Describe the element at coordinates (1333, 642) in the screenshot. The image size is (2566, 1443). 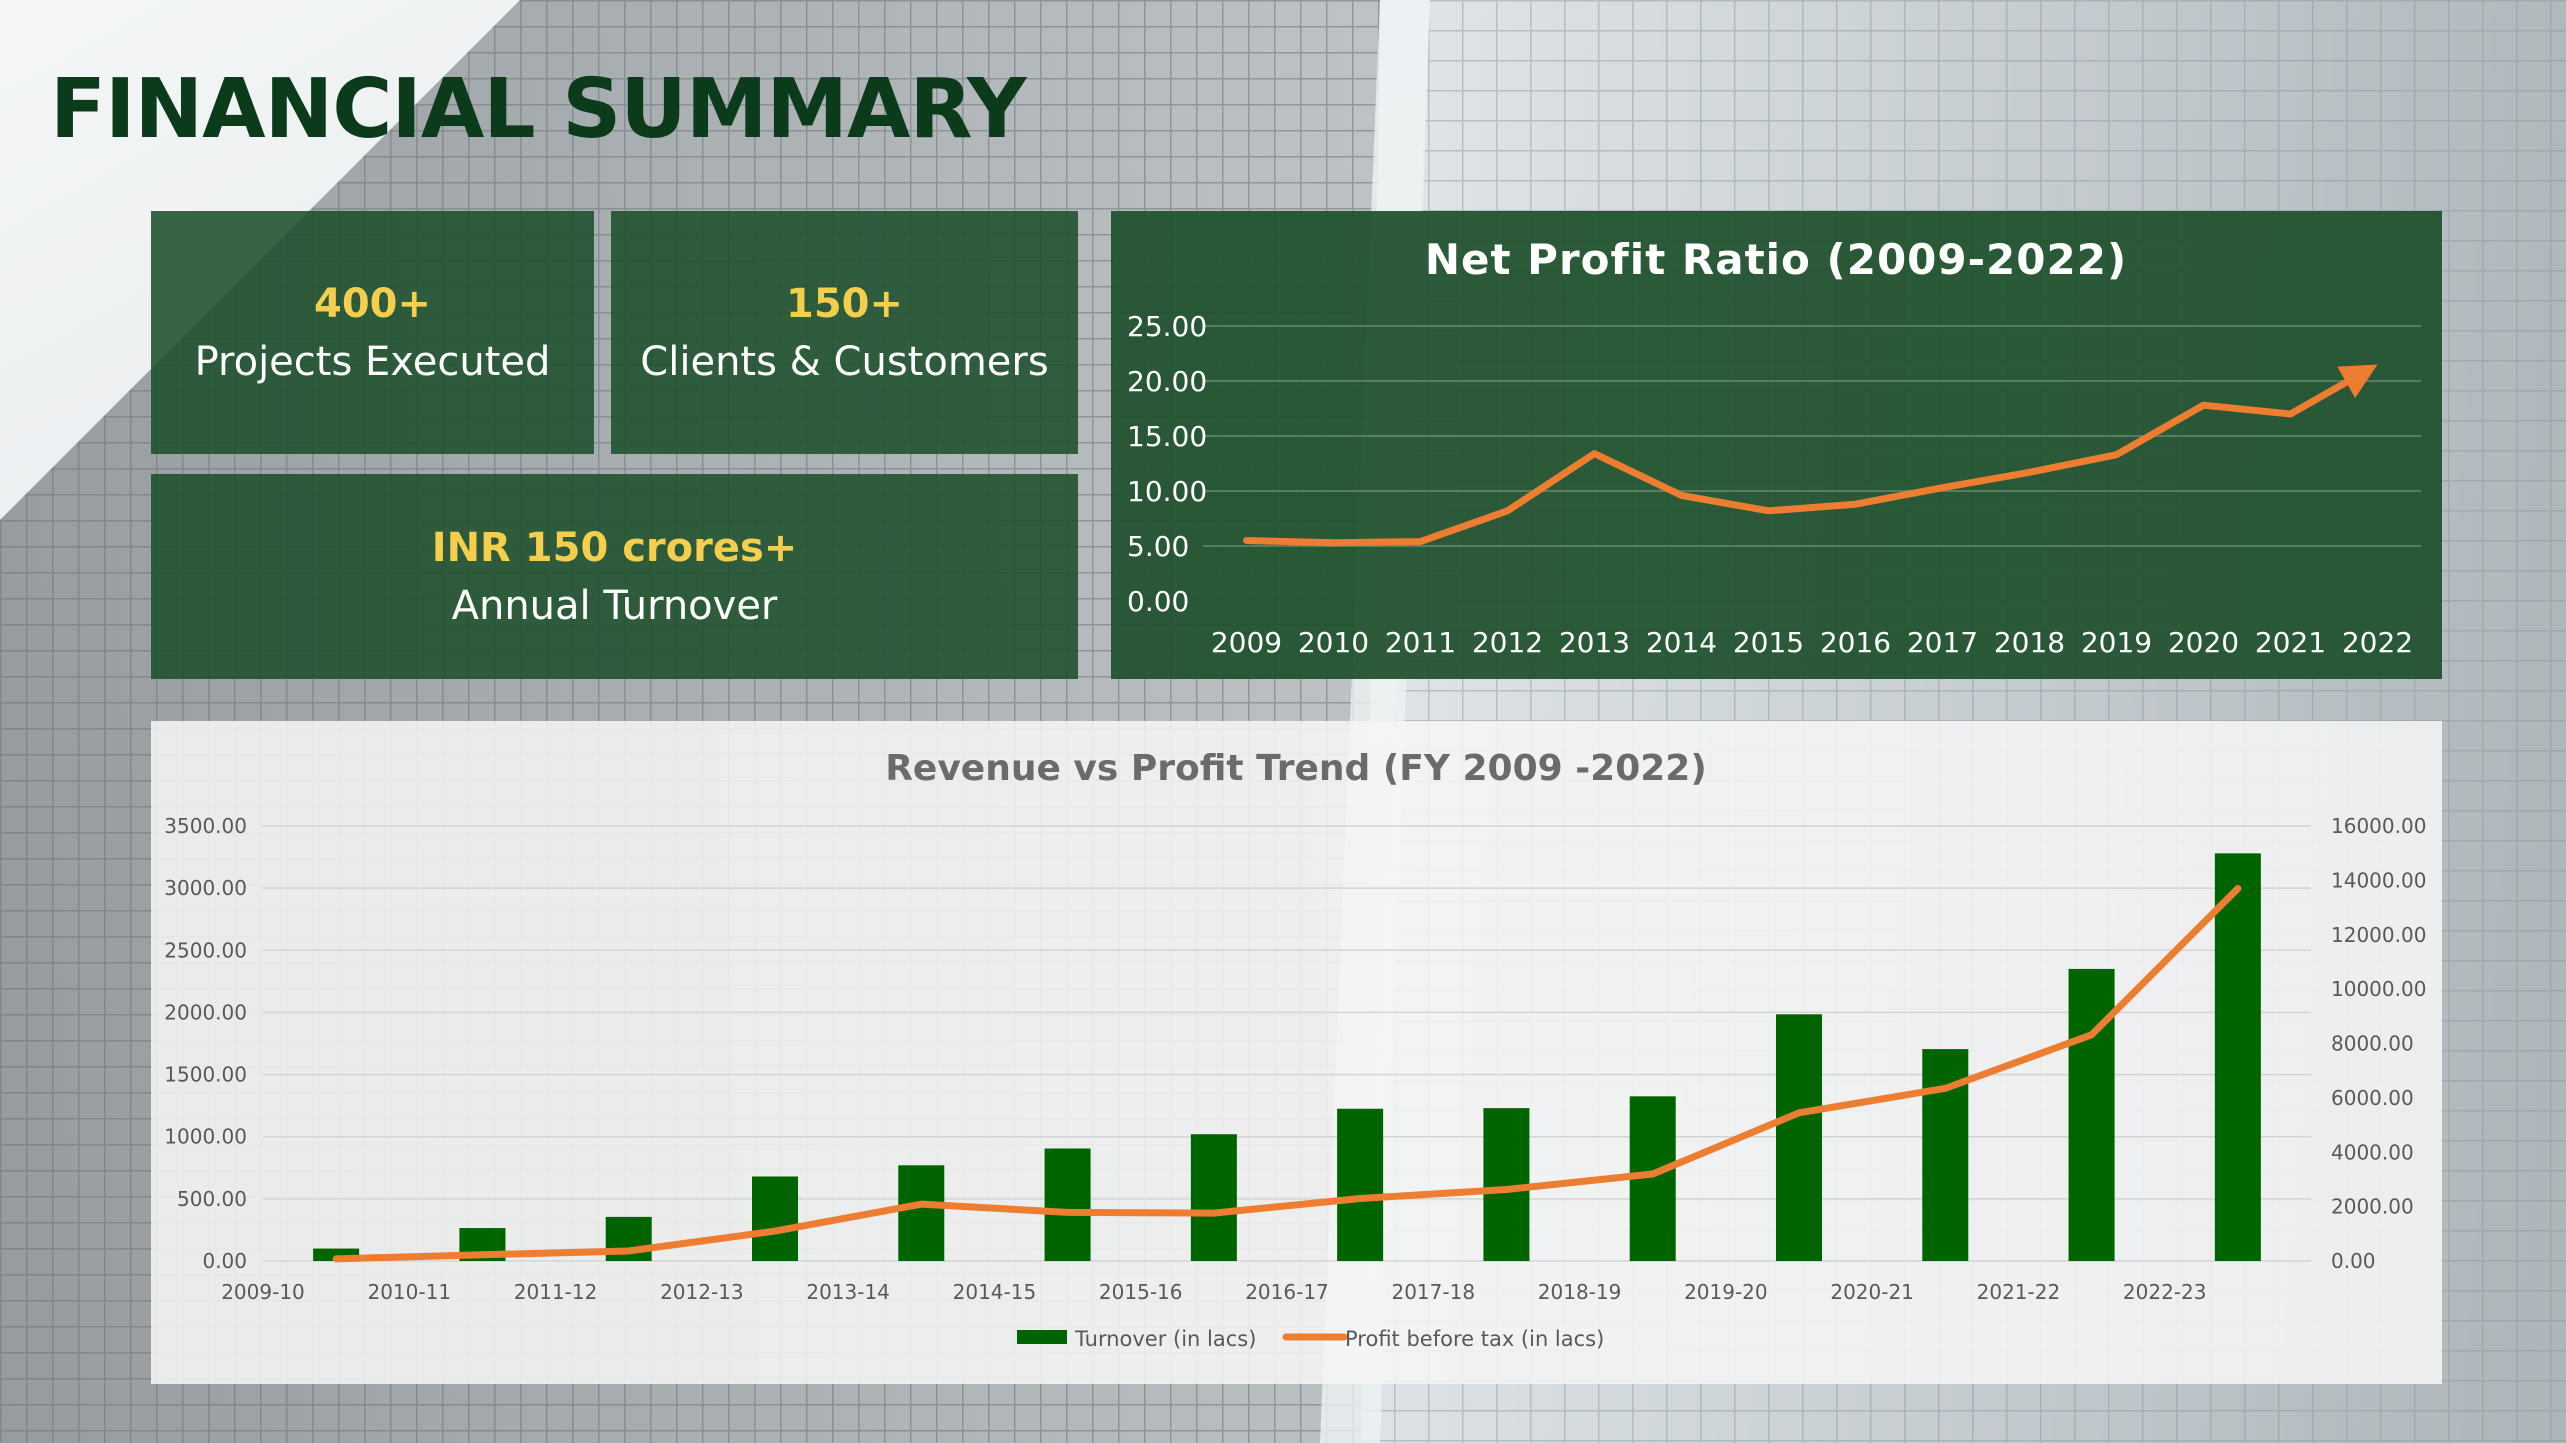
I see `x-tick-label: 2010` at that location.